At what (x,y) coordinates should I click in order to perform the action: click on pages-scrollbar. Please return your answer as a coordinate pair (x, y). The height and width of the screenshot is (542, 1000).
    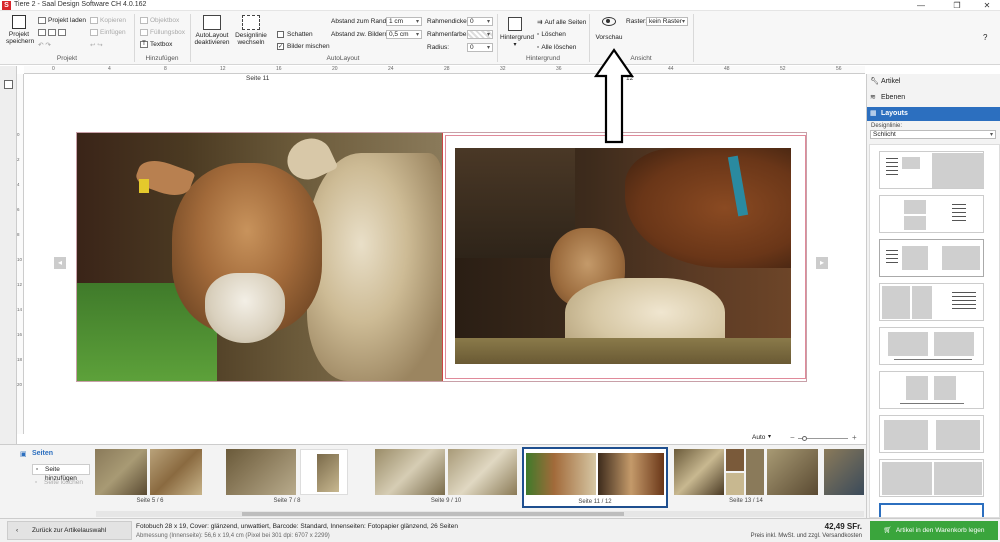
    Looking at the image, I should click on (480, 514).